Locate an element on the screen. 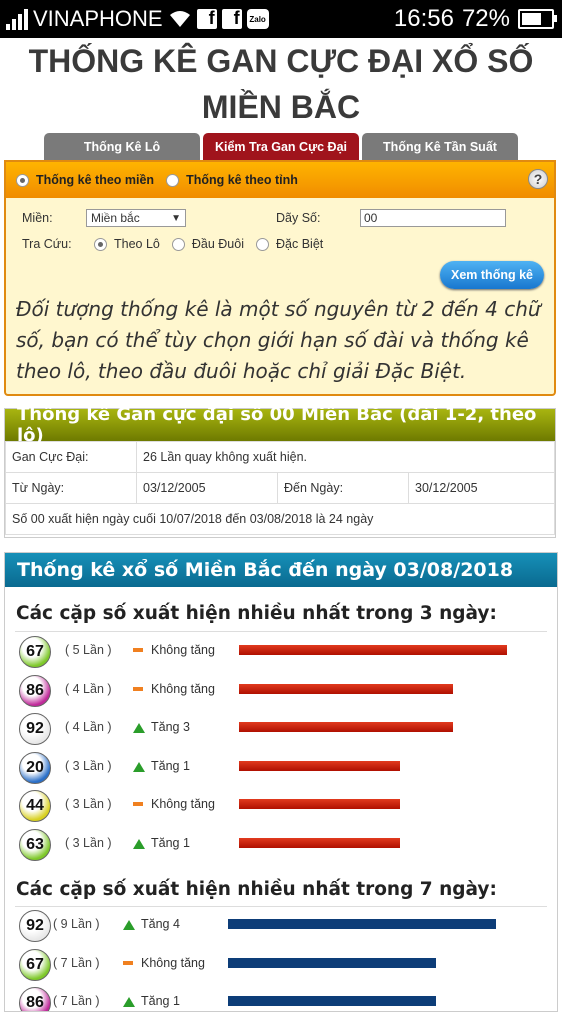 This screenshot has width=562, height=1012. carrier-name: VINAPHONE is located at coordinates (98, 18).